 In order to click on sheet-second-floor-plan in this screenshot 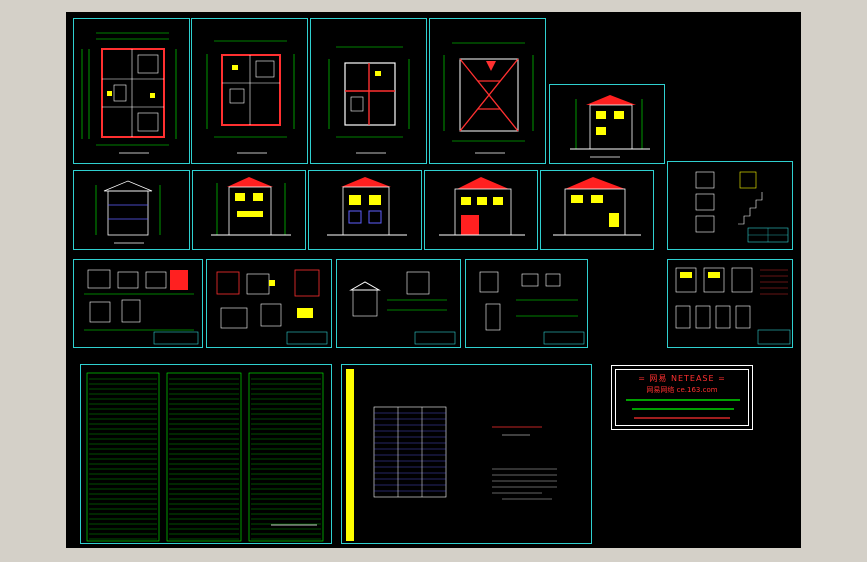, I will do `click(249, 91)`.